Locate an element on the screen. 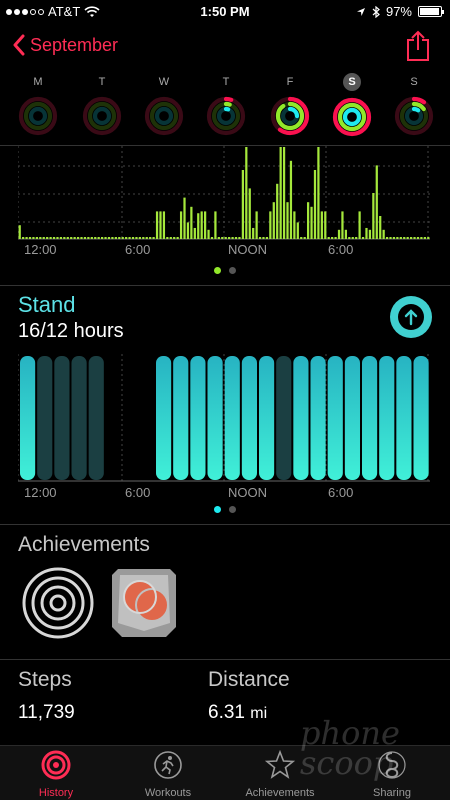 Image resolution: width=450 pixels, height=800 pixels. navigation-bar: September is located at coordinates (225, 48).